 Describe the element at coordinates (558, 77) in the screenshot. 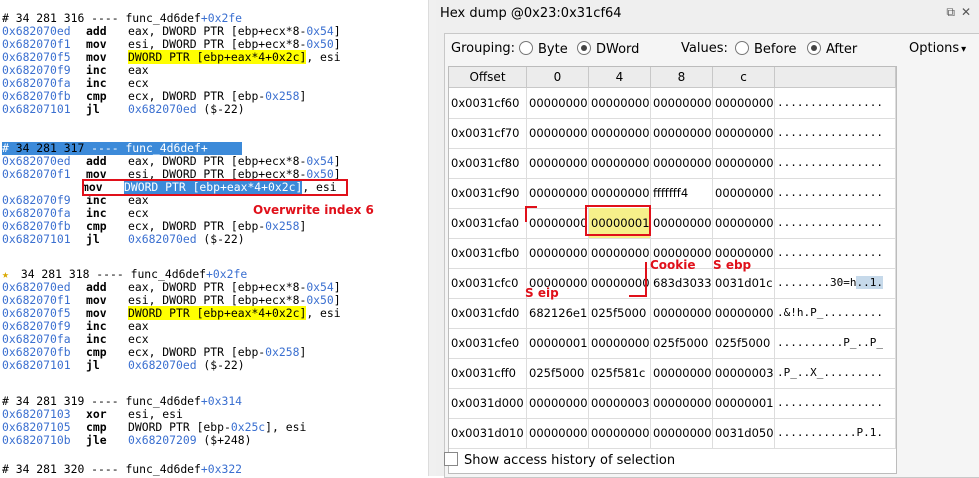

I see `column-header: 0` at that location.